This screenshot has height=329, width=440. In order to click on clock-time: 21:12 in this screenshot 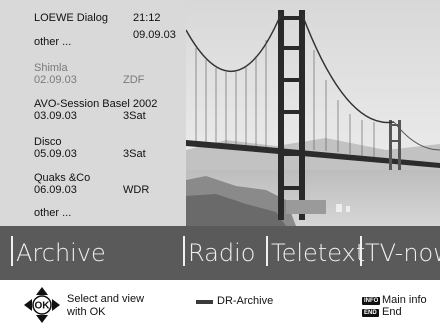, I will do `click(147, 18)`.